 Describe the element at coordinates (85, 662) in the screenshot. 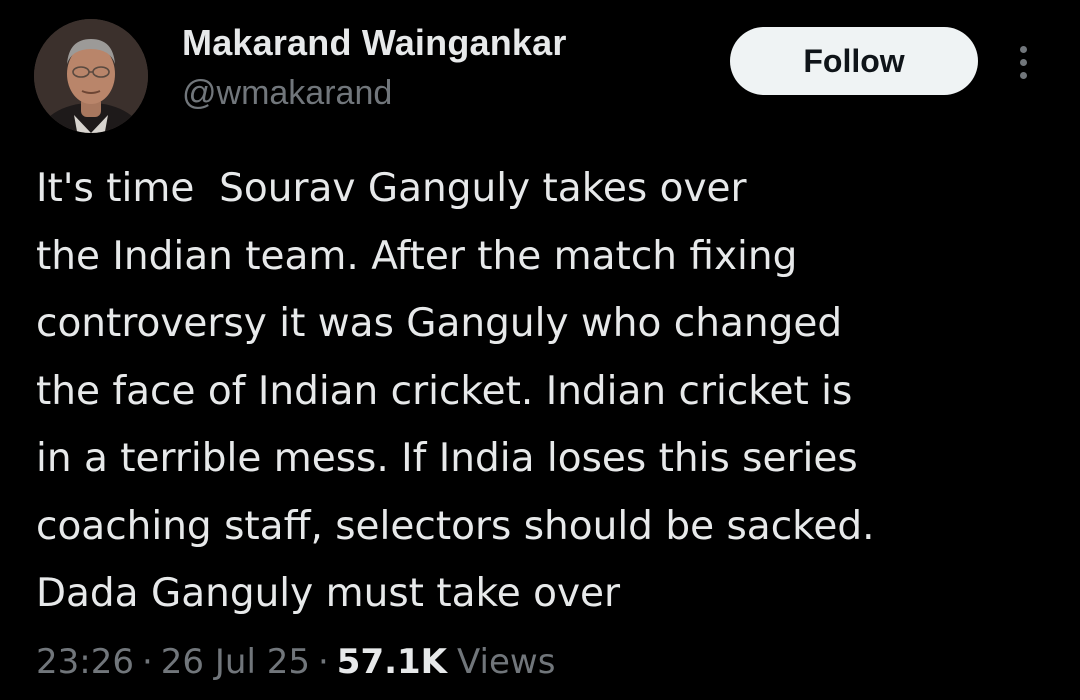

I see `tweet-time: 23:26` at that location.